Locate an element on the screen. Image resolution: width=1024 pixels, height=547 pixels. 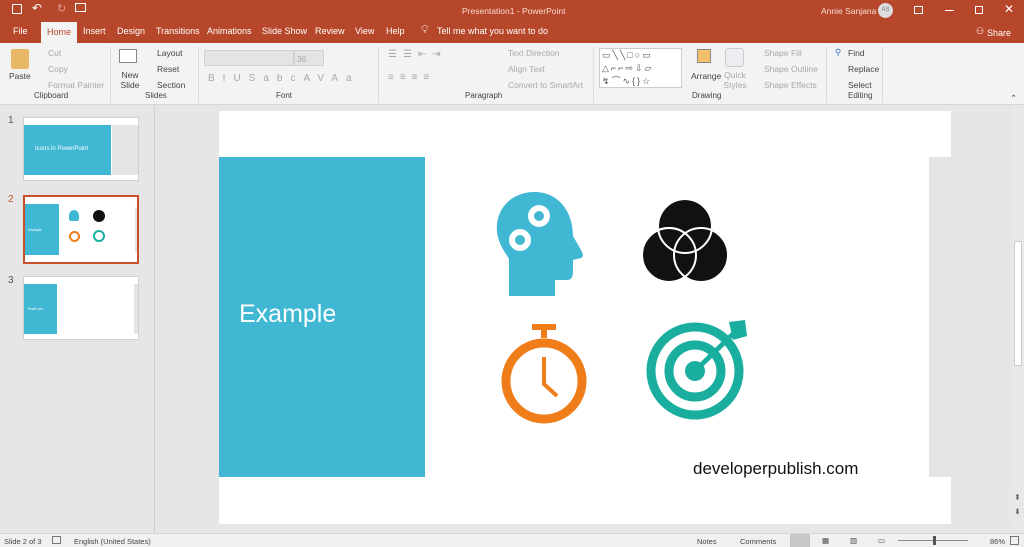
avatar: AS is located at coordinates (885, 10).